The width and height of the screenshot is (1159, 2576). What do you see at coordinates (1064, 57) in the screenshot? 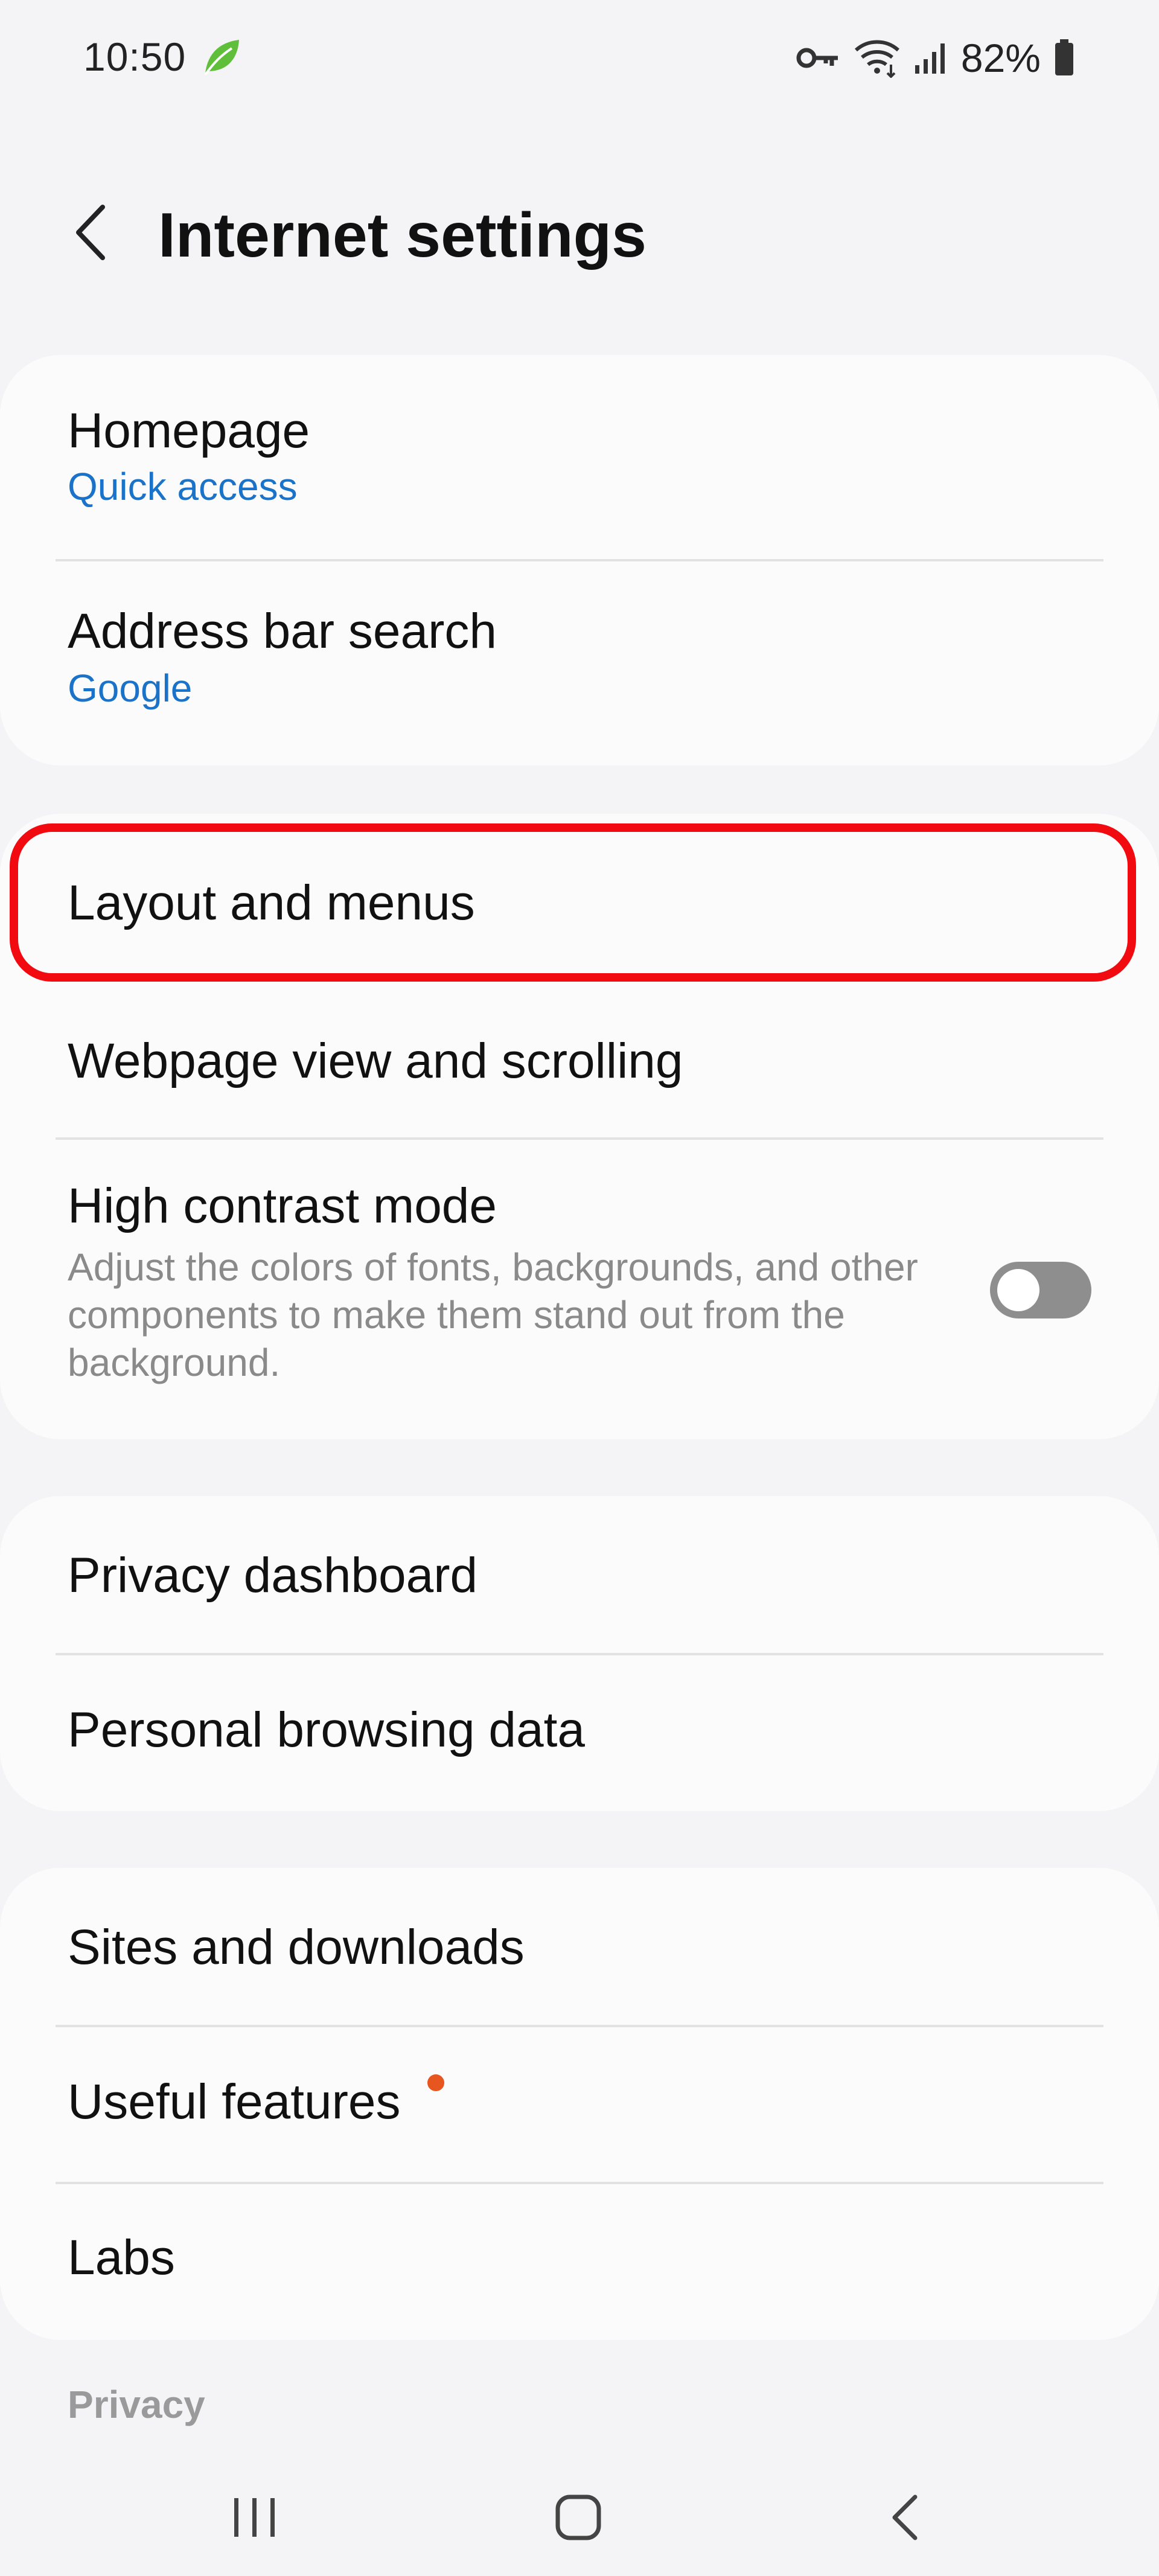
I see `battery-icon` at bounding box center [1064, 57].